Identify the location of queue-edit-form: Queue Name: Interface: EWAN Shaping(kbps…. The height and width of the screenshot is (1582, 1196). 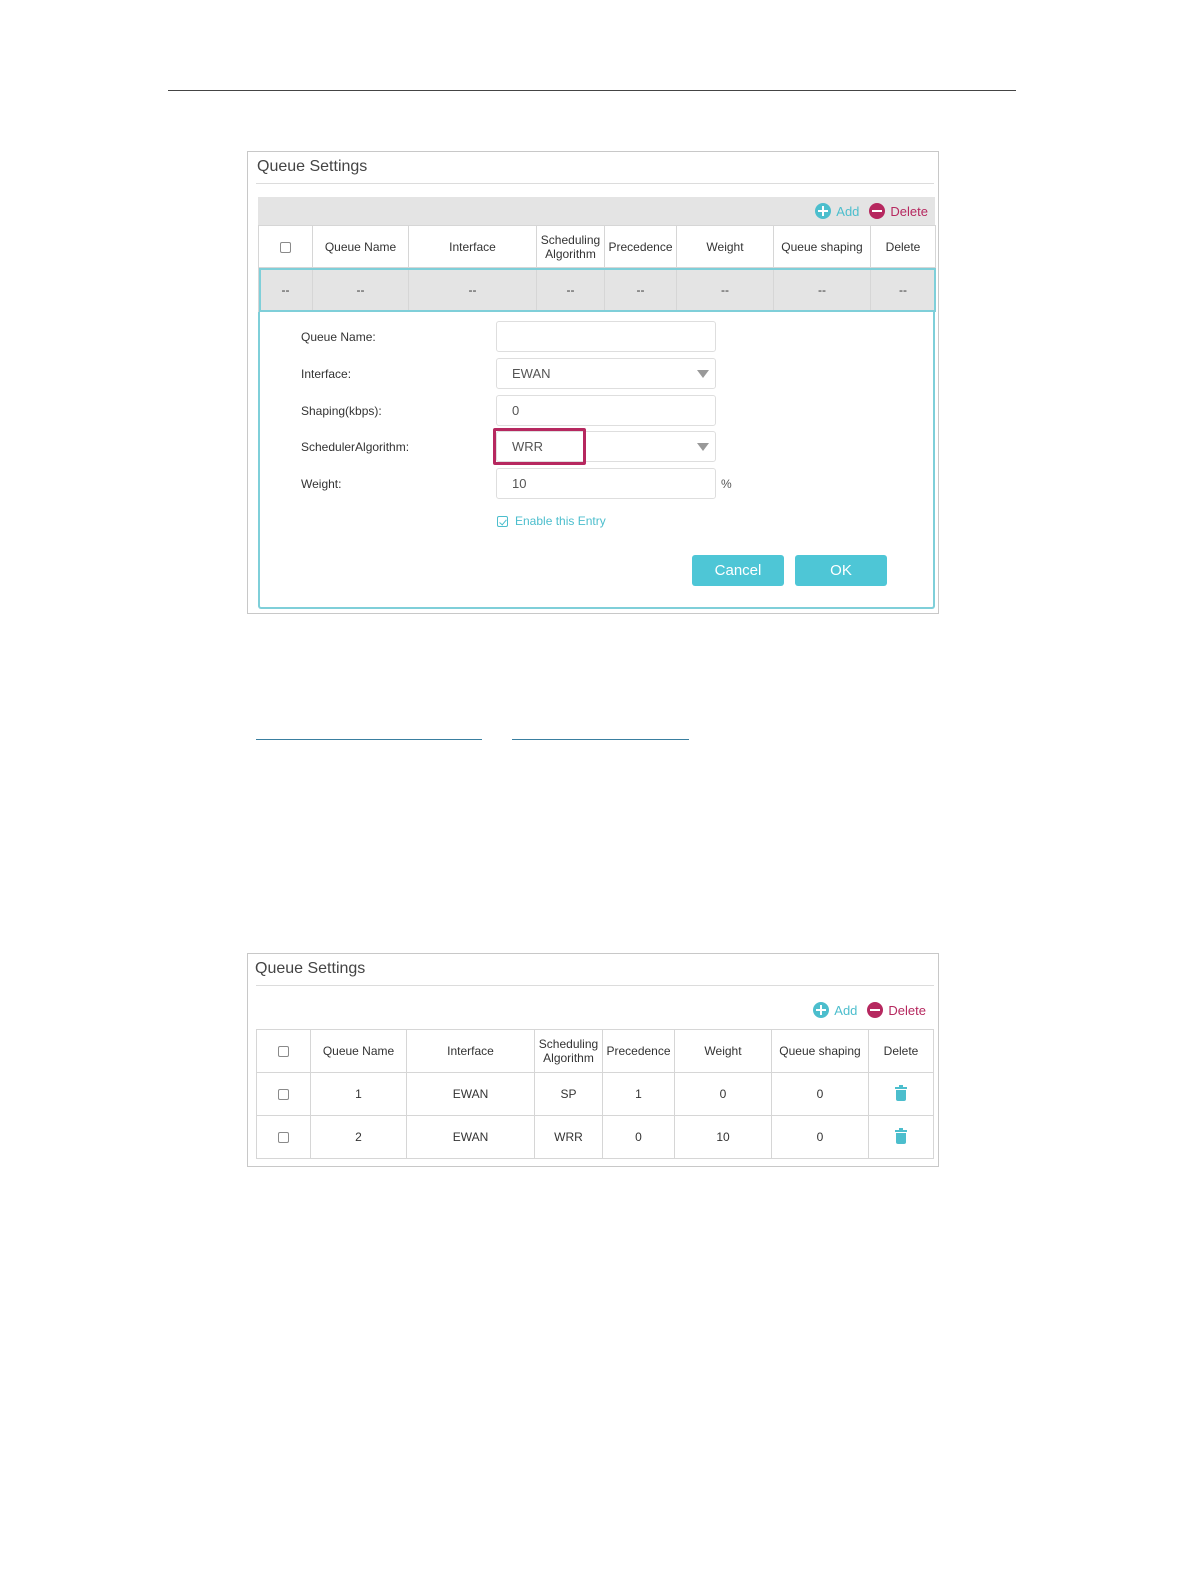
(596, 460).